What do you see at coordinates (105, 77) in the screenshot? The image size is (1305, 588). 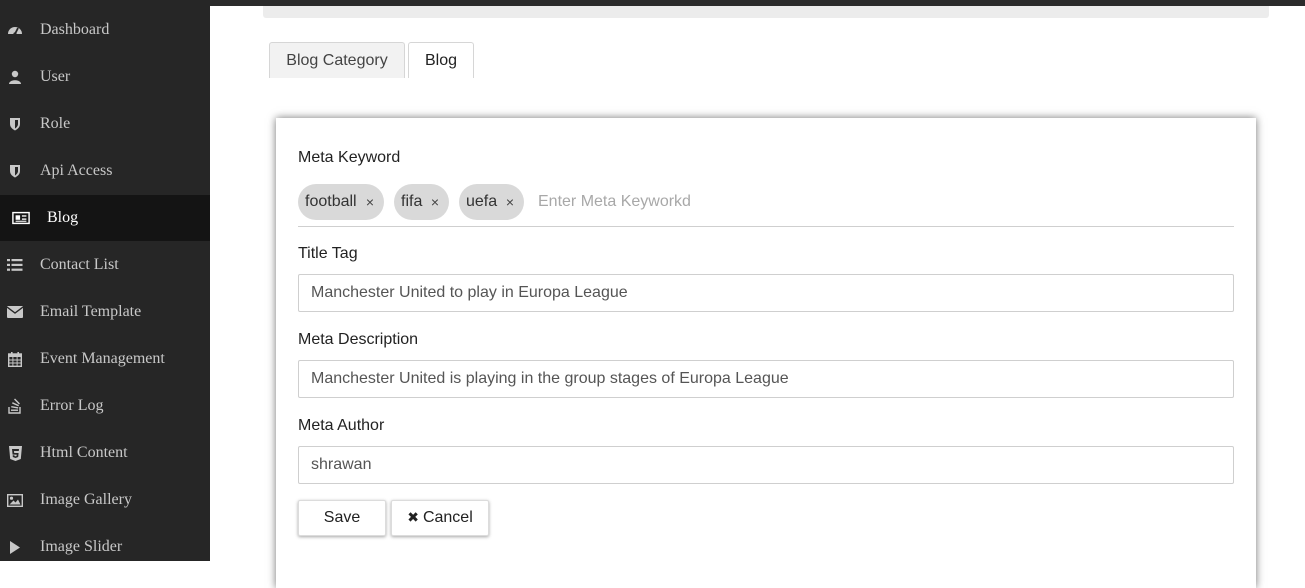 I see `sidebar-item-user: User` at bounding box center [105, 77].